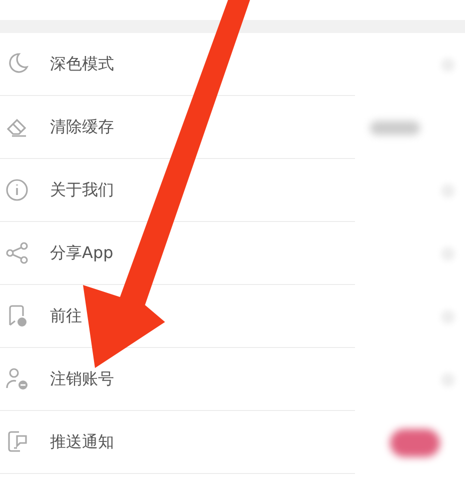  What do you see at coordinates (82, 253) in the screenshot?
I see `settings-label: 分享App` at bounding box center [82, 253].